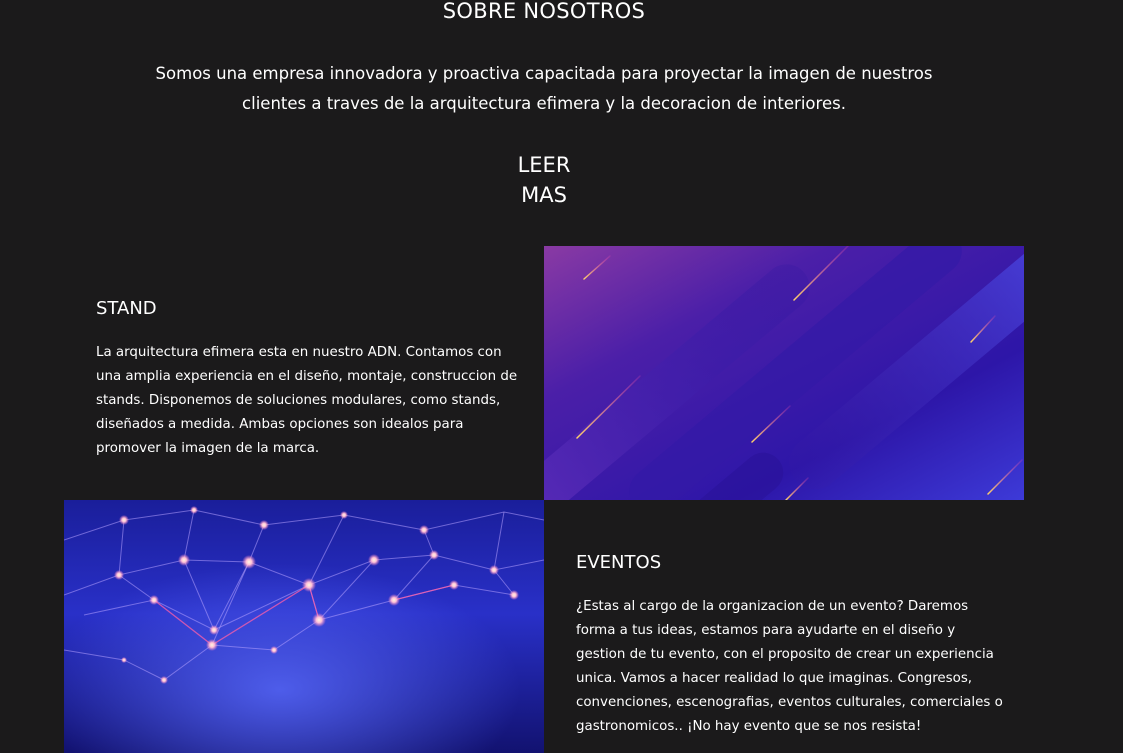  I want to click on stand-image, so click(784, 373).